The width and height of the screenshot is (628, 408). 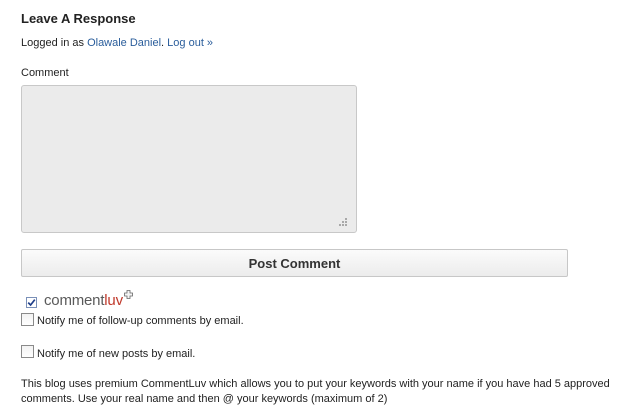 I want to click on commentluv-row: commentluv, so click(x=79, y=300).